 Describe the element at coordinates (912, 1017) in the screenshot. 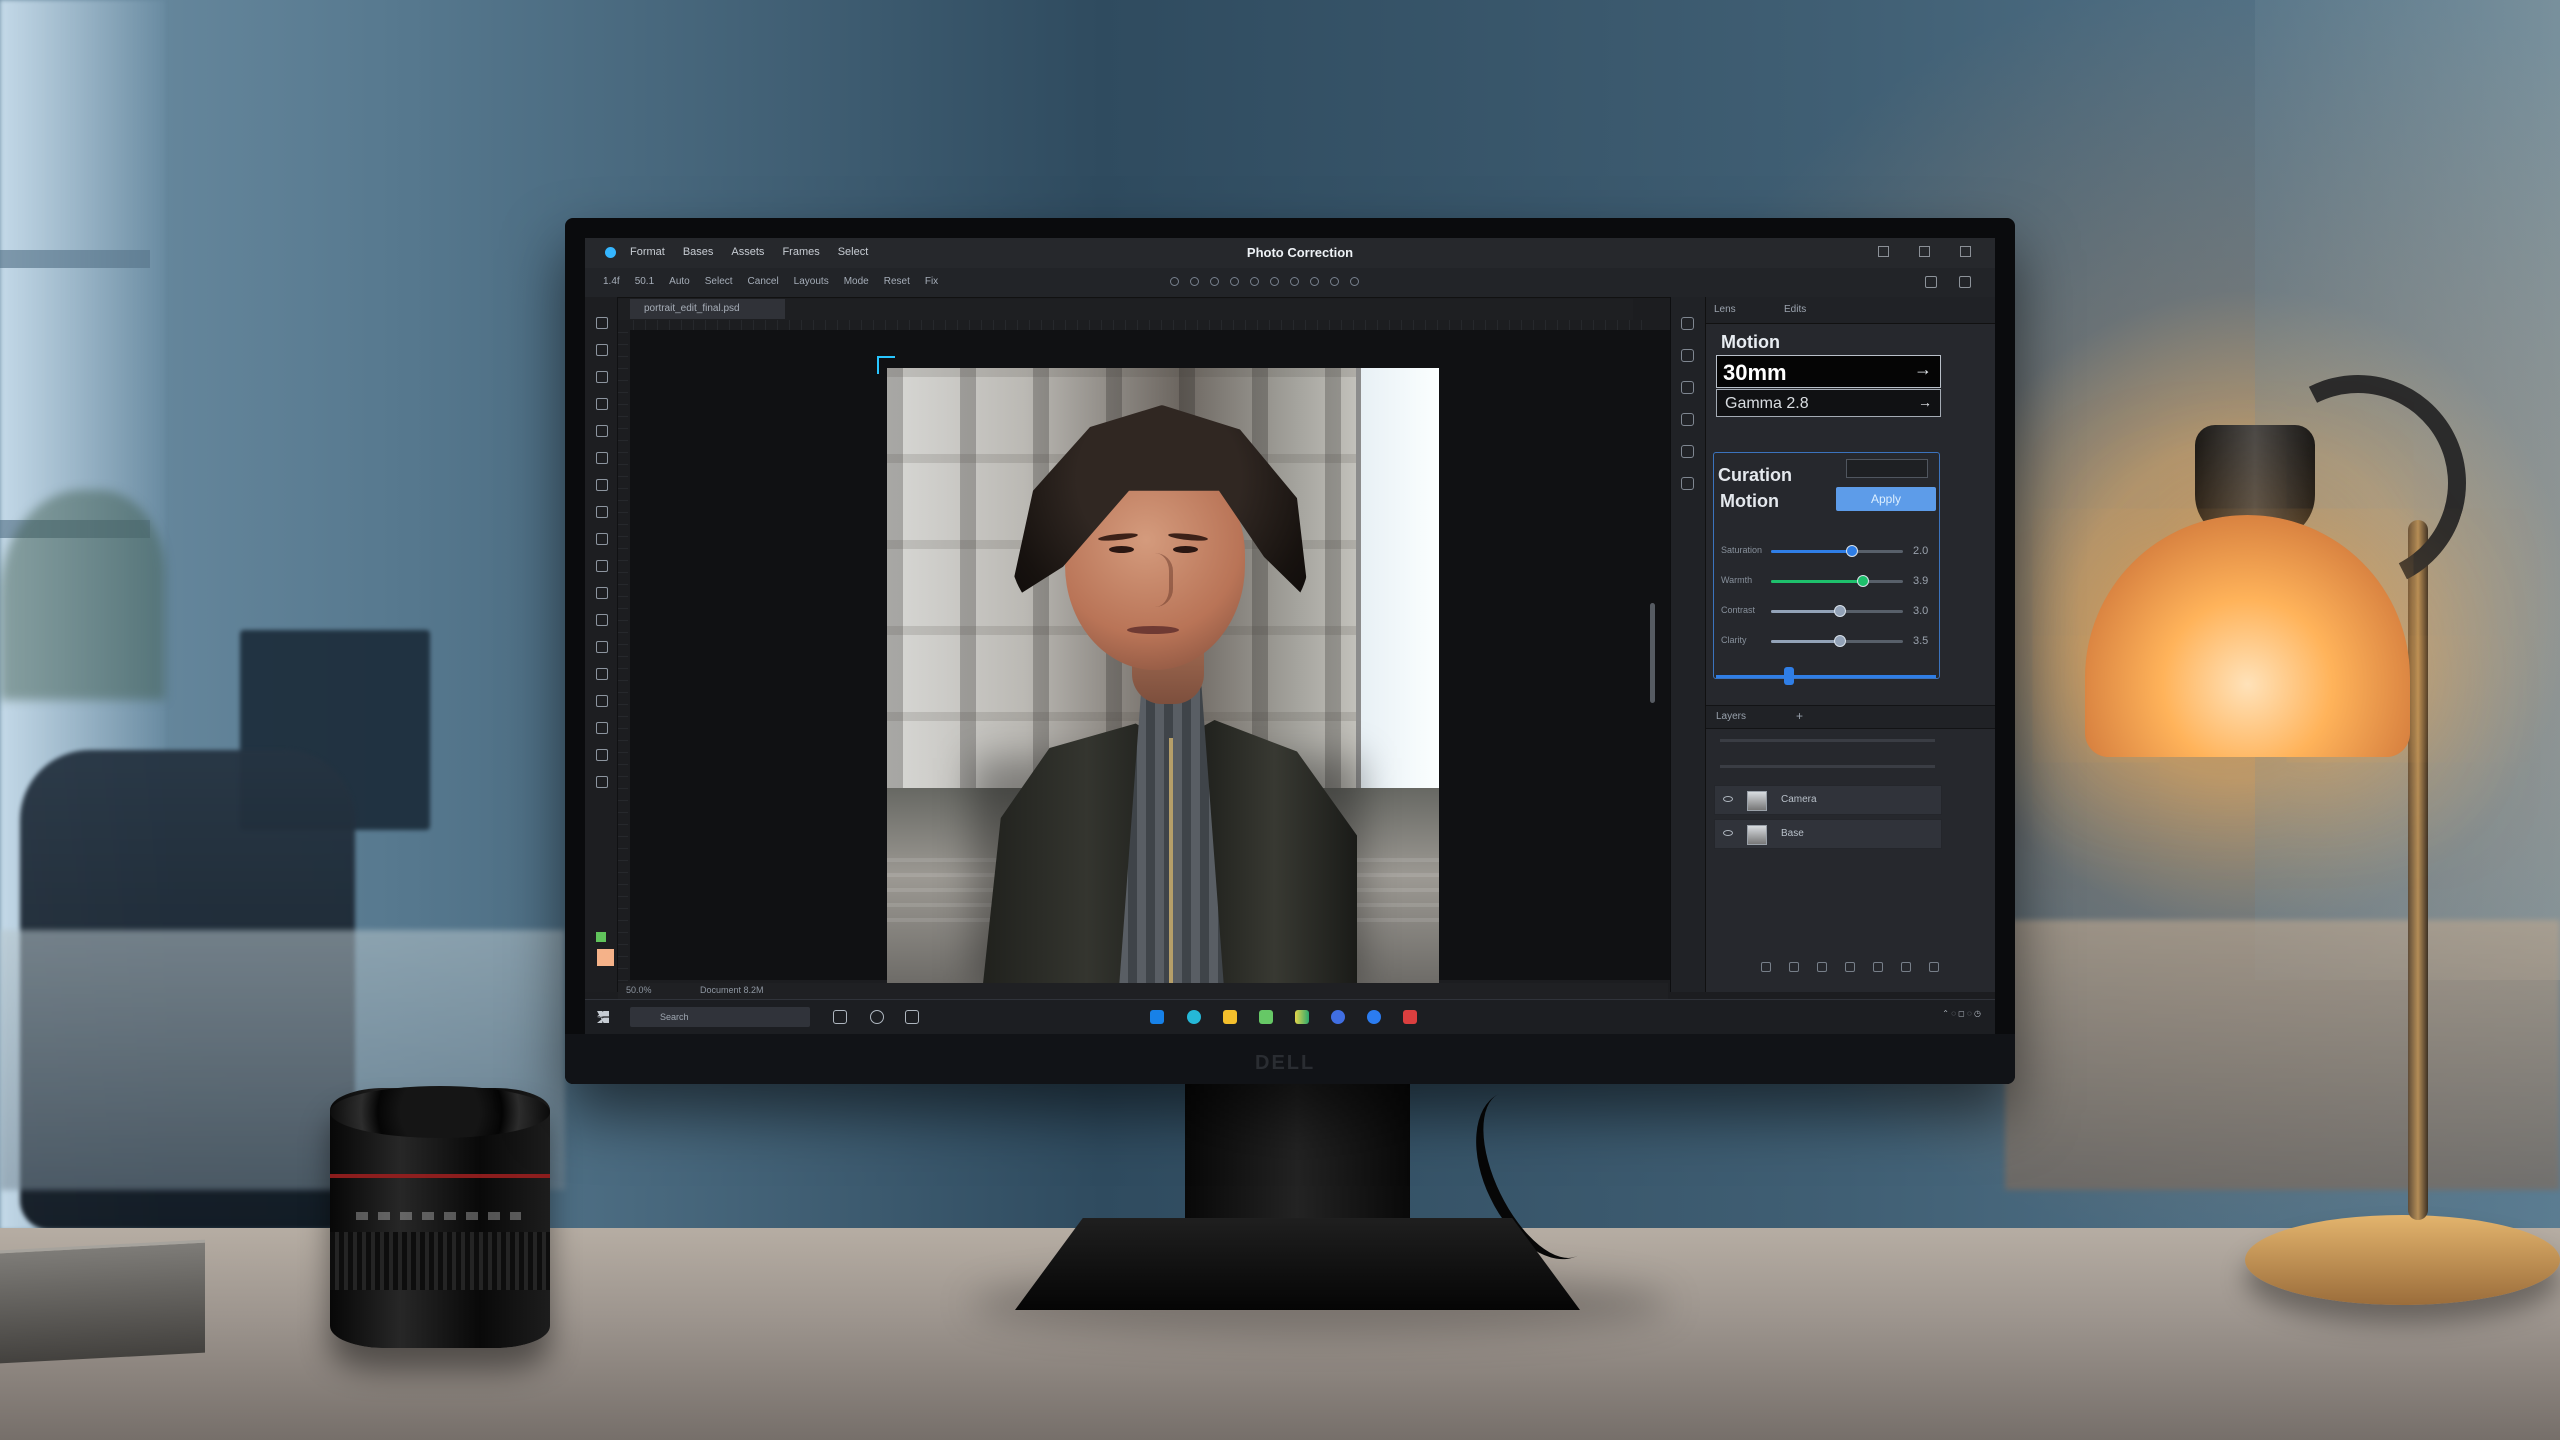

I see `chat-icon` at that location.